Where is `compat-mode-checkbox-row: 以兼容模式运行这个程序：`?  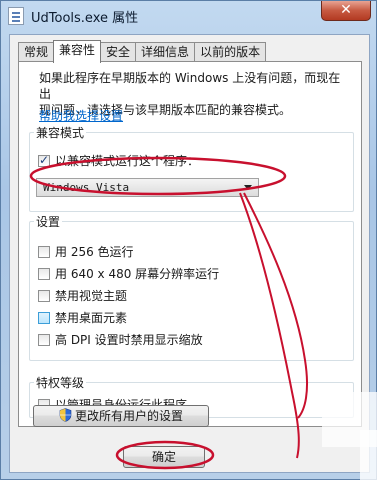 compat-mode-checkbox-row: 以兼容模式运行这个程序： is located at coordinates (118, 160).